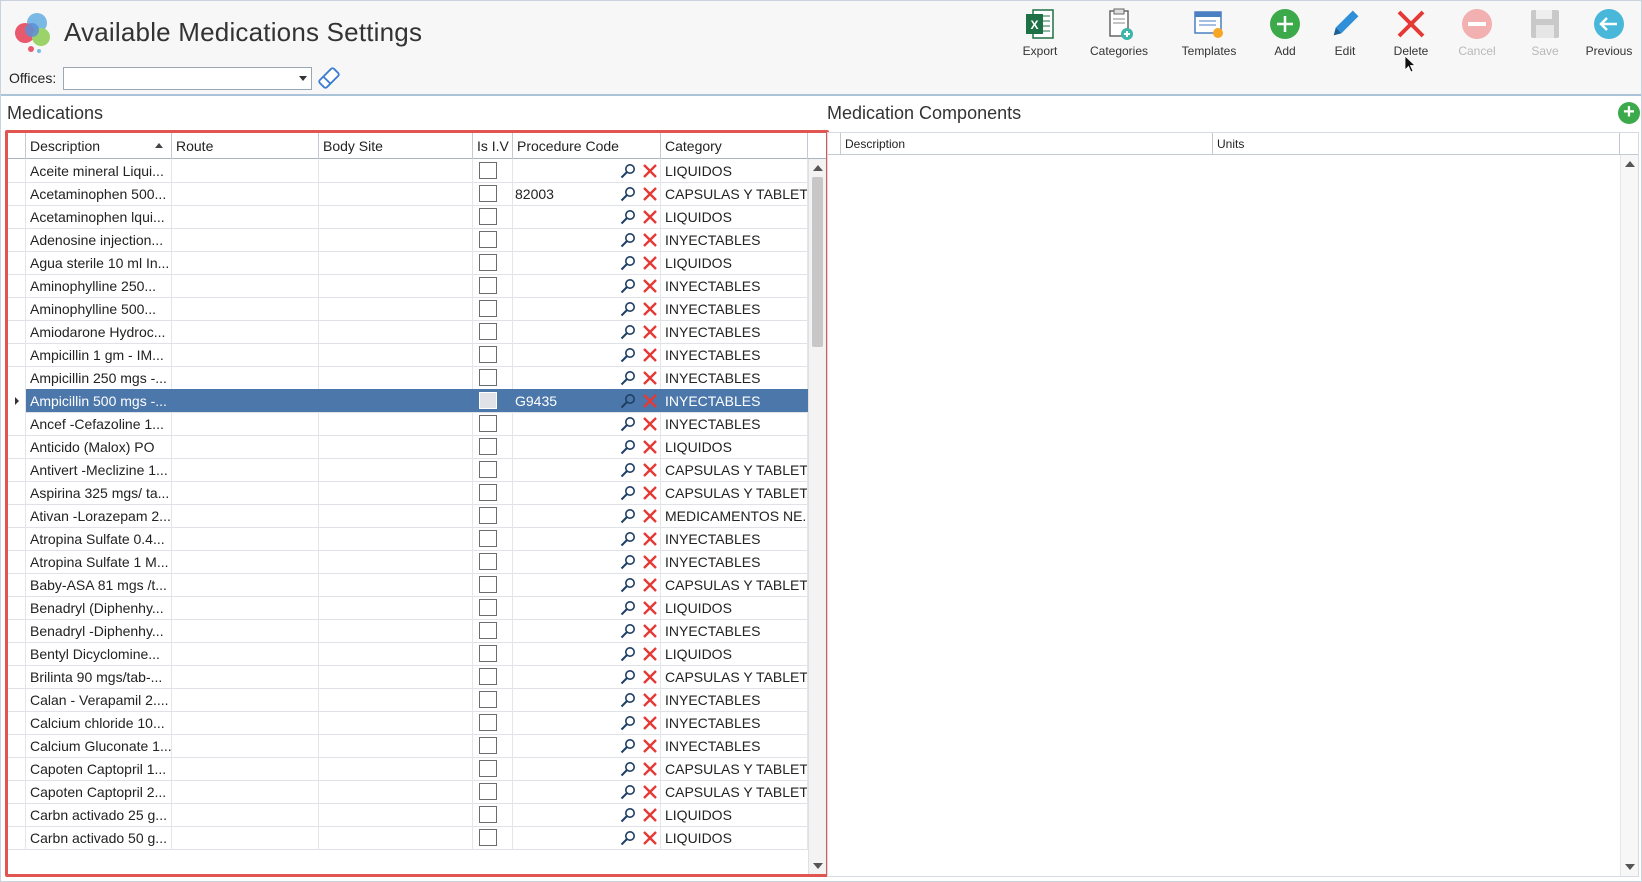  Describe the element at coordinates (817, 262) in the screenshot. I see `scroll-thumb` at that location.